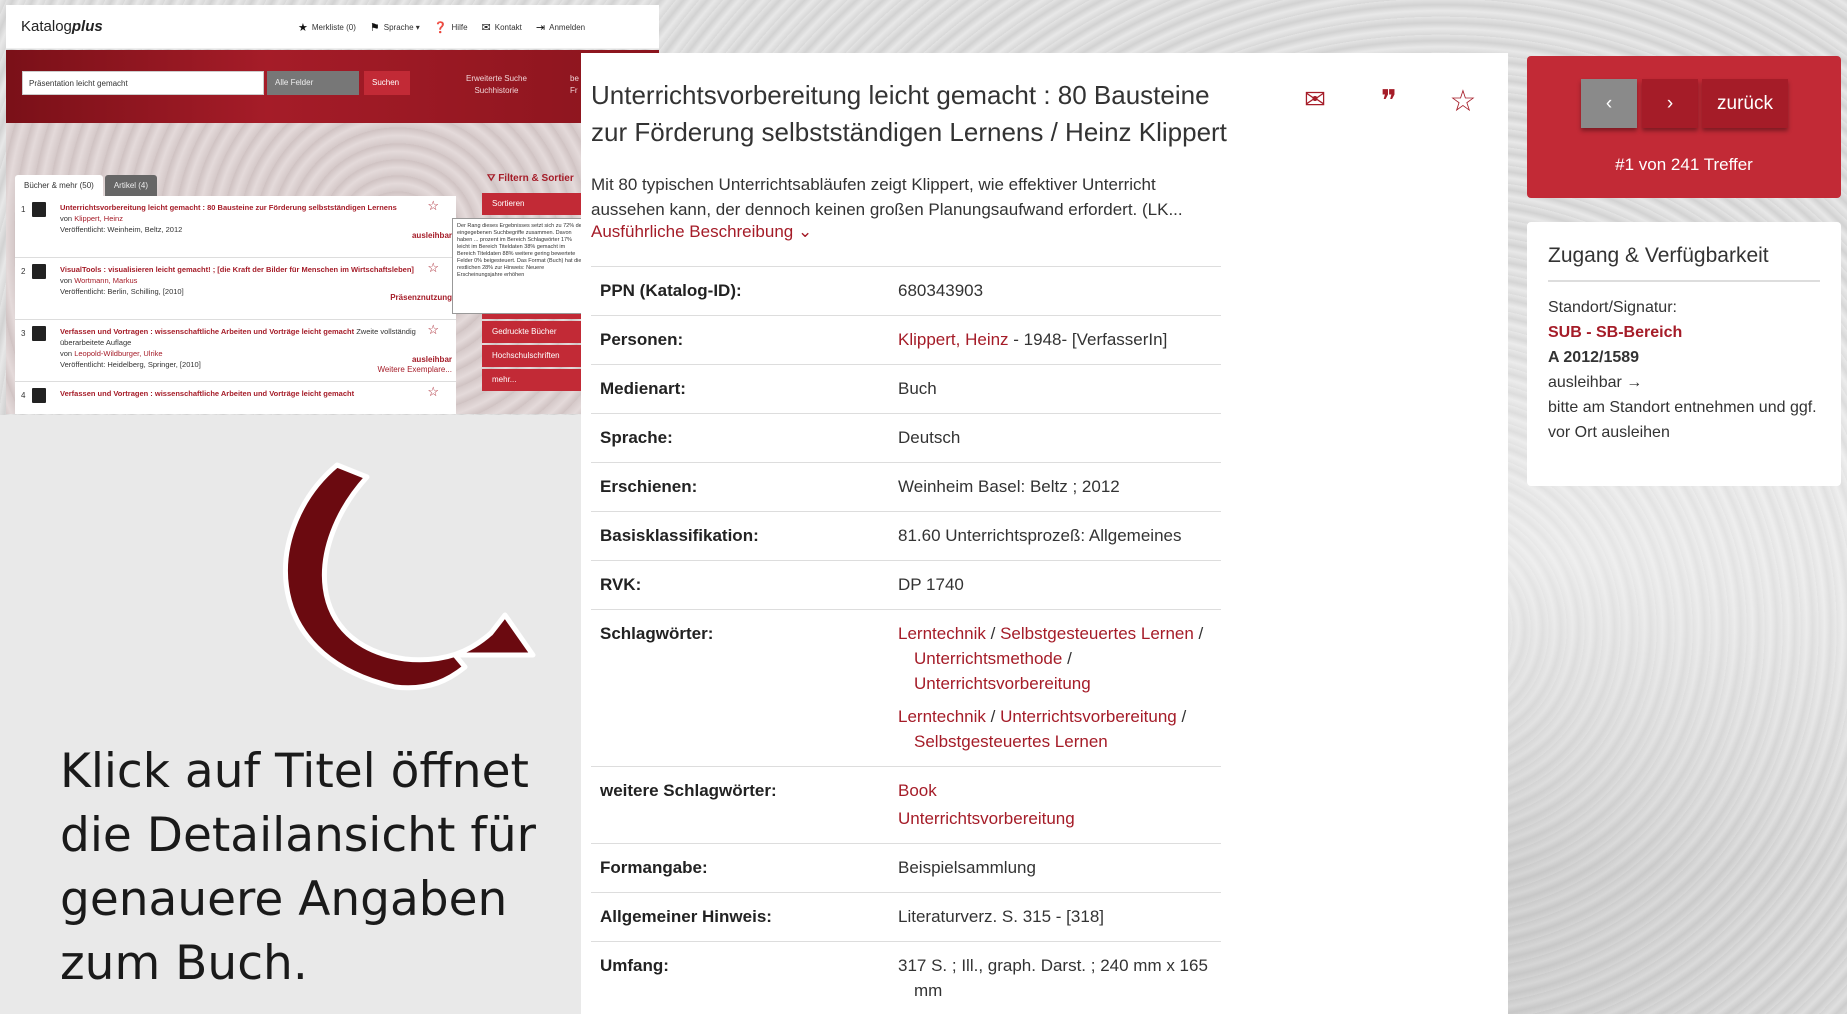 The image size is (1847, 1014). I want to click on more-keywords-value: Book Unterrichtsvorbereitung, so click(1055, 805).